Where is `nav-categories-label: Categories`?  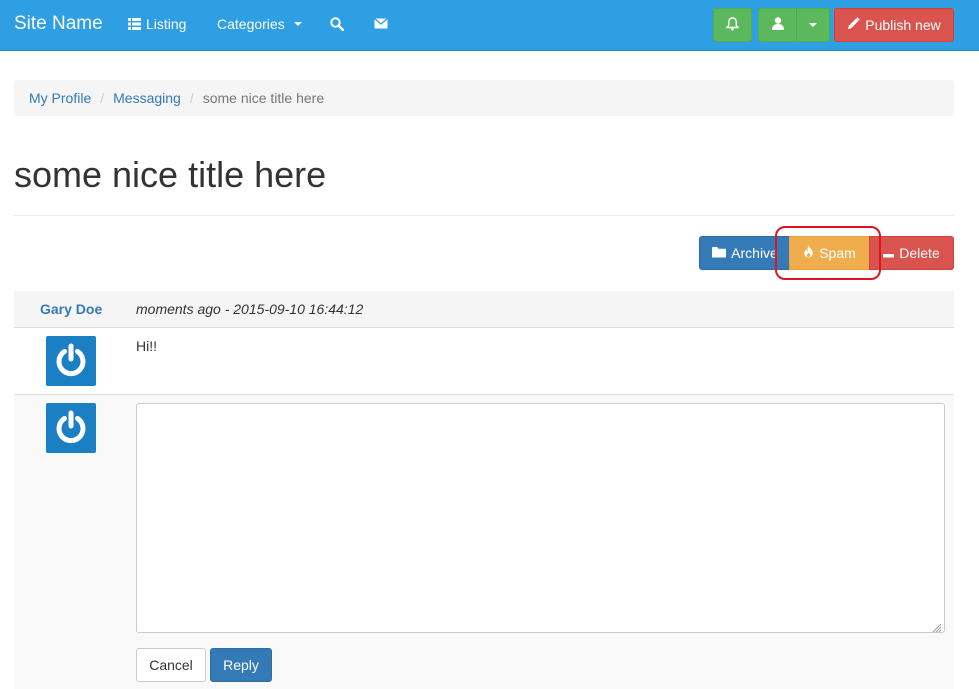
nav-categories-label: Categories is located at coordinates (251, 24).